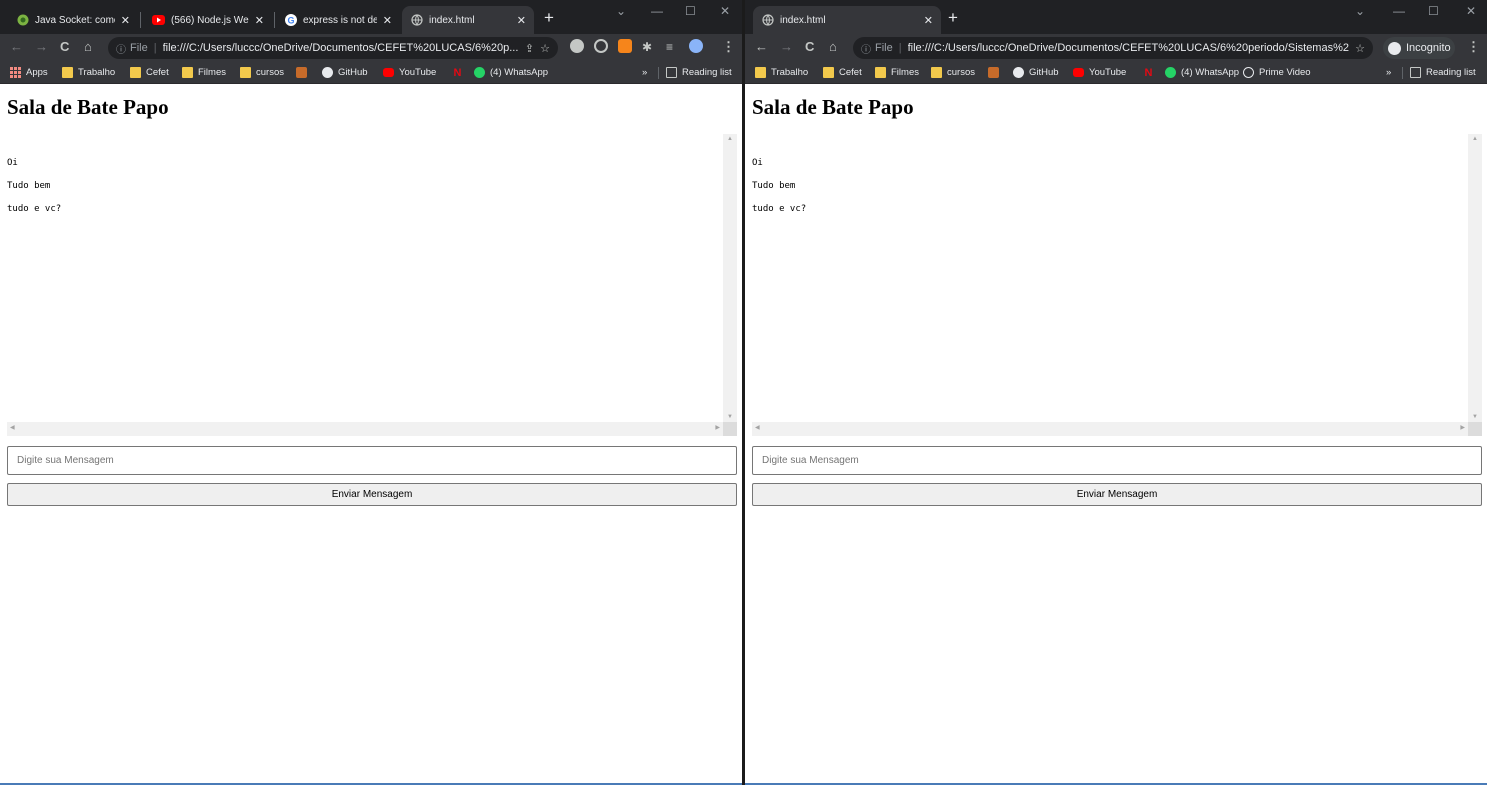 This screenshot has height=785, width=1487. What do you see at coordinates (760, 72) in the screenshot?
I see `folder-icon` at bounding box center [760, 72].